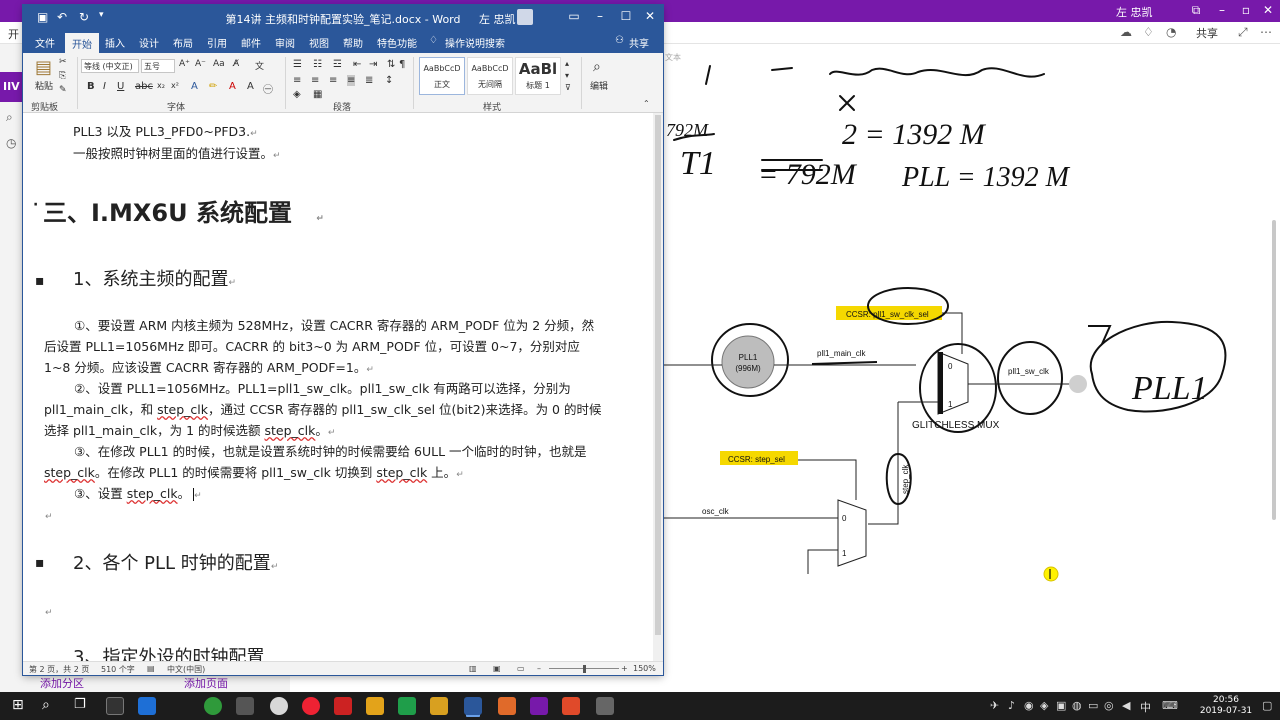 The height and width of the screenshot is (720, 1280). What do you see at coordinates (402, 64) in the screenshot?
I see `show-marks-icon: ¶` at bounding box center [402, 64].